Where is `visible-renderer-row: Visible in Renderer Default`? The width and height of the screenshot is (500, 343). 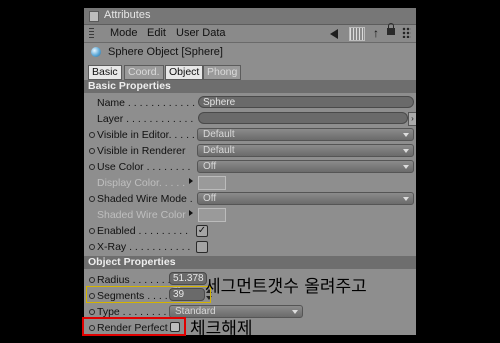 visible-renderer-row: Visible in Renderer Default is located at coordinates (250, 151).